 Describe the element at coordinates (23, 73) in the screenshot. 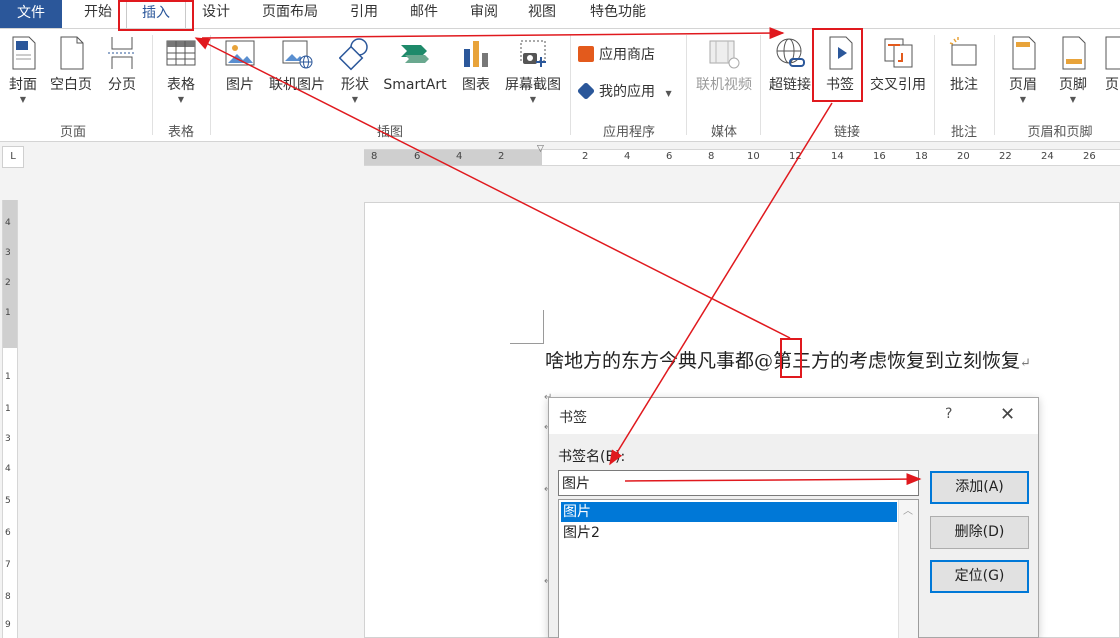

I see `cover-page-button: 封面 ▼` at that location.